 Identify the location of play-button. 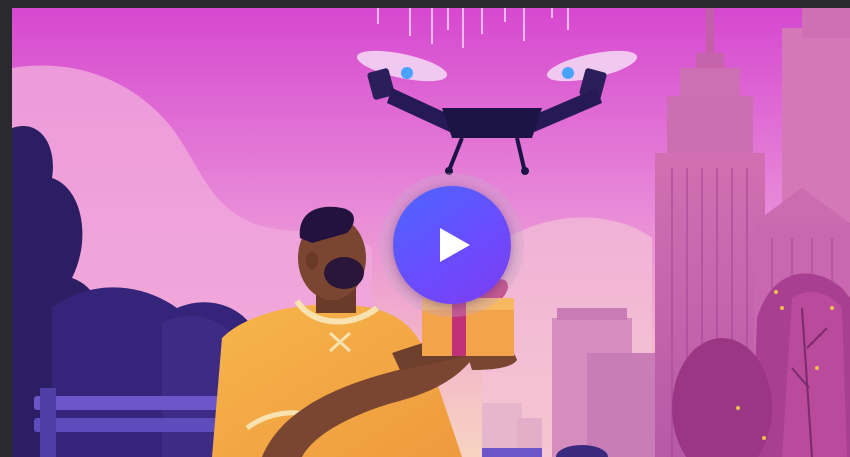
(452, 245).